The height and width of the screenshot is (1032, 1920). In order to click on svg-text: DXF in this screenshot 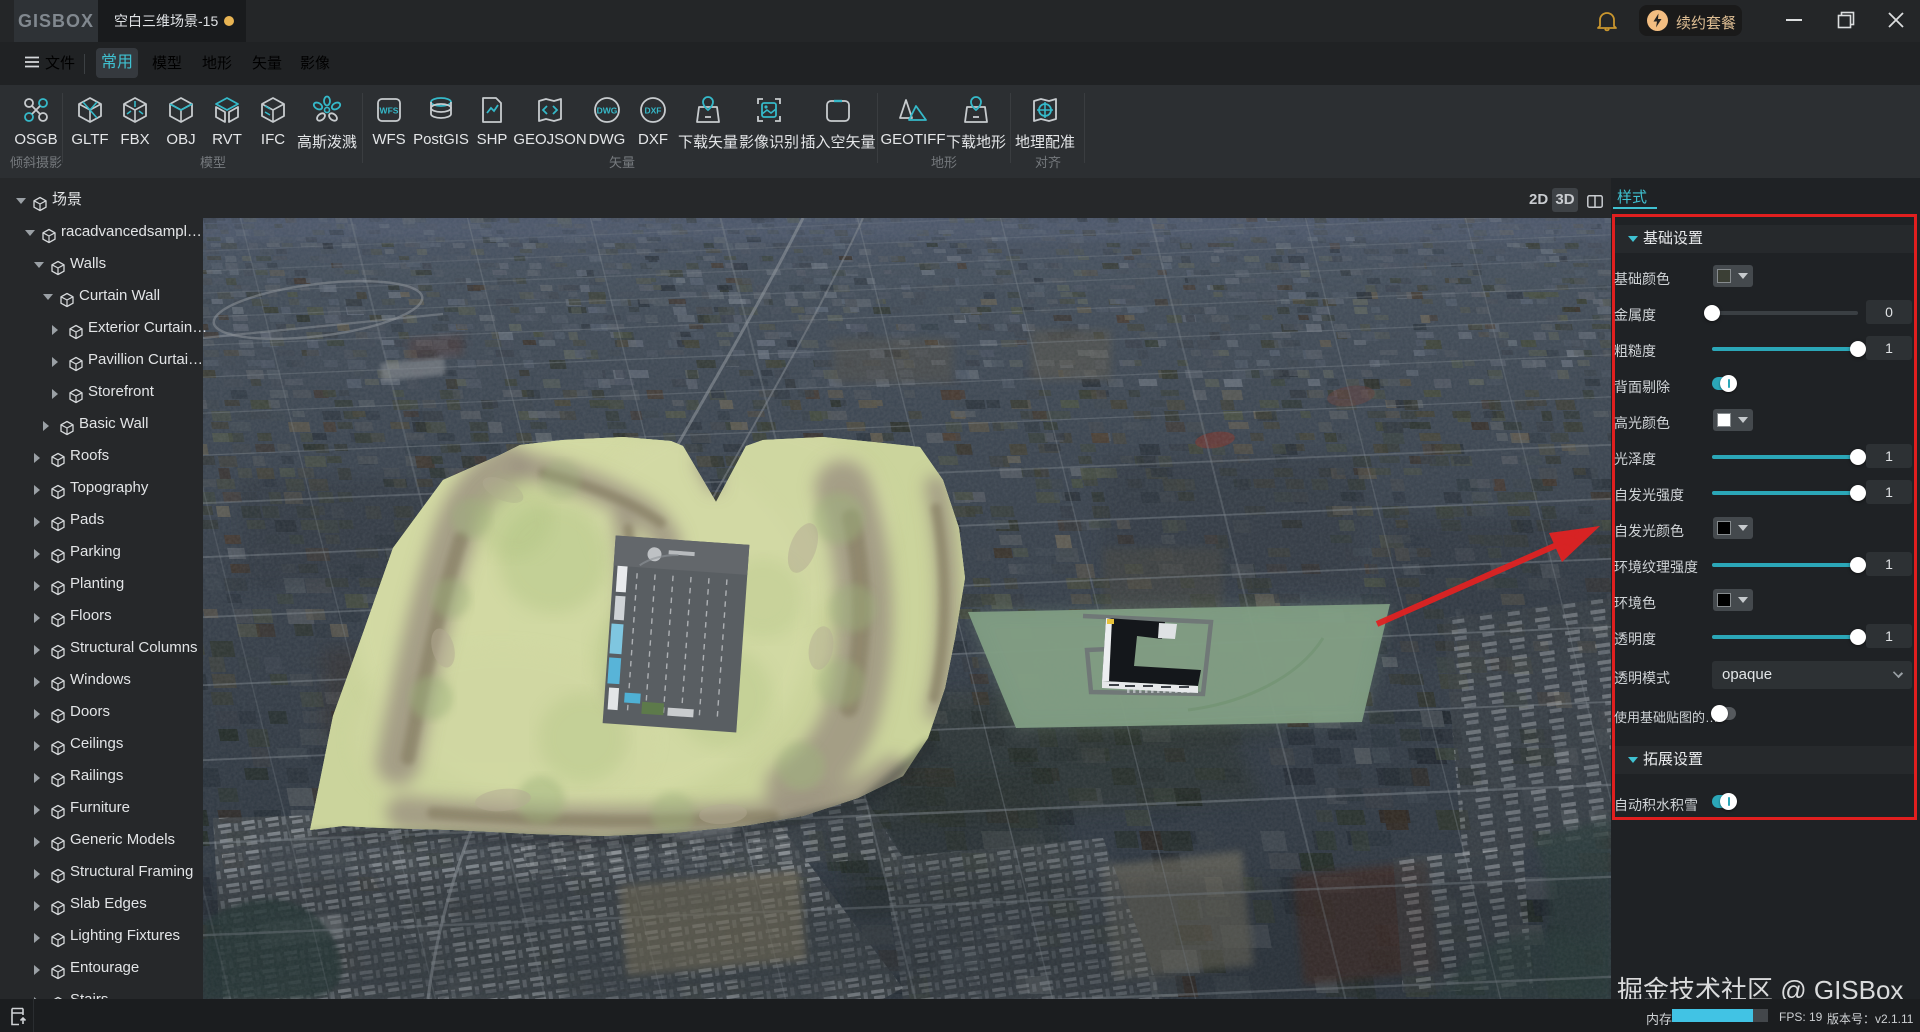, I will do `click(653, 111)`.